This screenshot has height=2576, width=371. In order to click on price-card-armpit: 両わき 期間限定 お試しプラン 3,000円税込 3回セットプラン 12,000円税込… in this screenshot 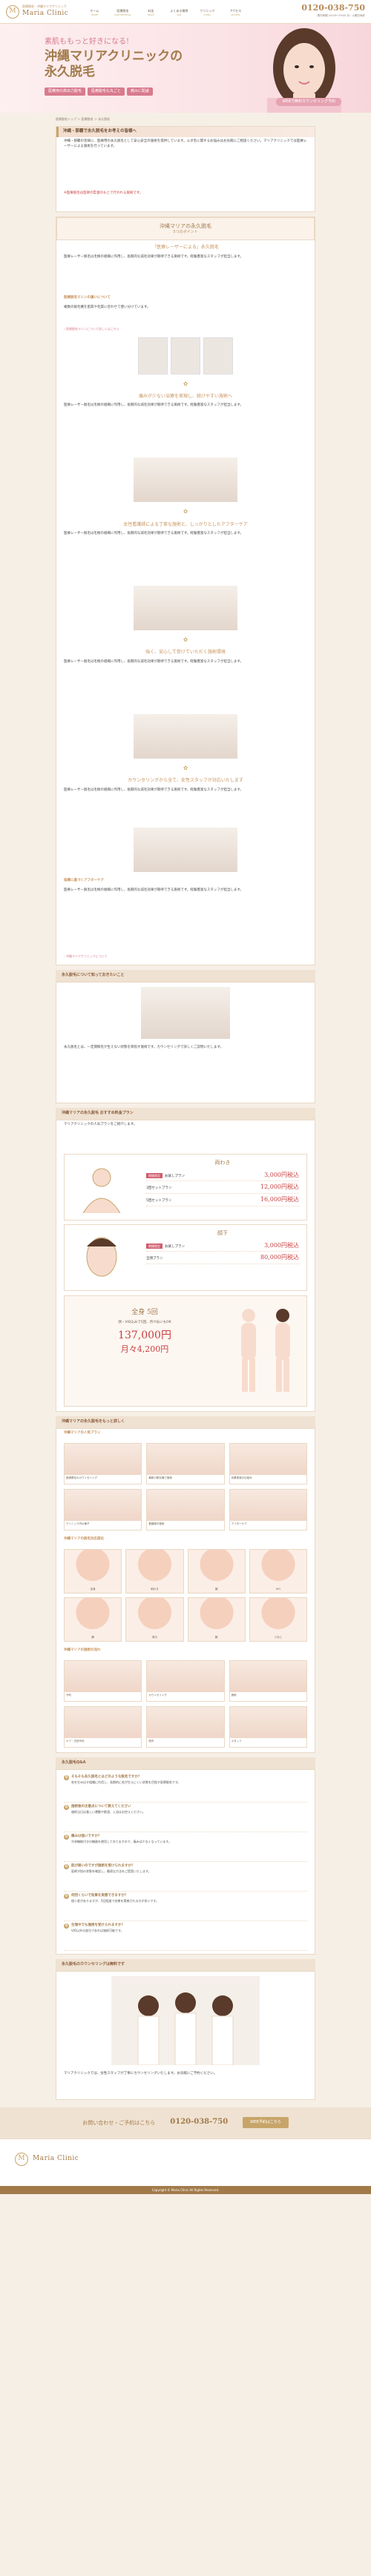, I will do `click(185, 1187)`.